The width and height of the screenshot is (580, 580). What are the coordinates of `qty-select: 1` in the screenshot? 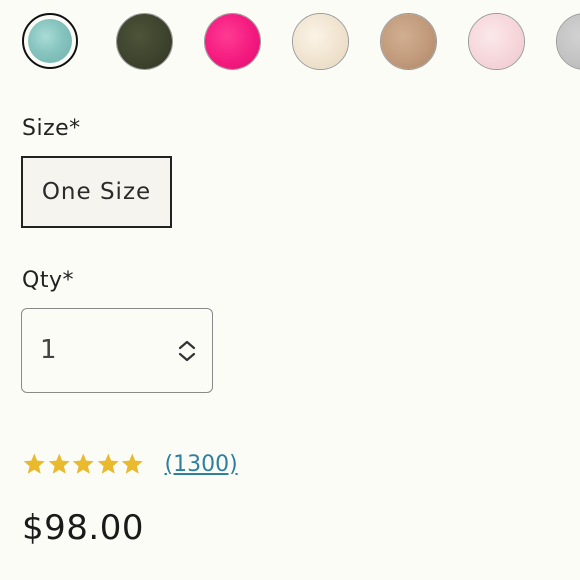 It's located at (117, 350).